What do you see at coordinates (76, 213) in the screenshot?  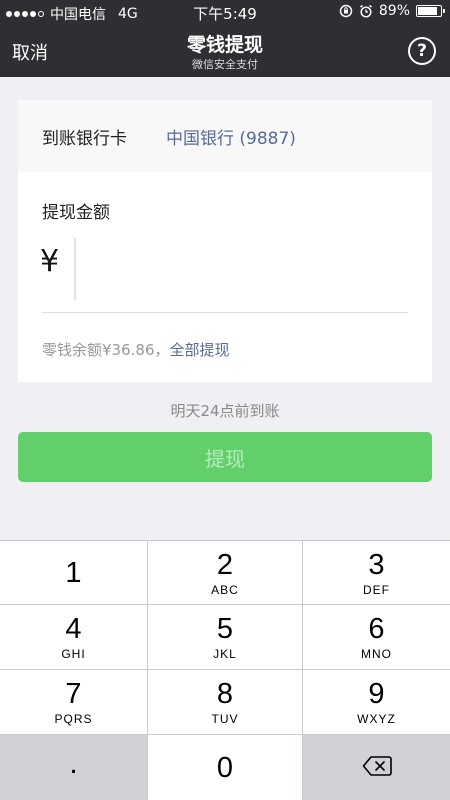 I see `amount-label: 提现金额` at bounding box center [76, 213].